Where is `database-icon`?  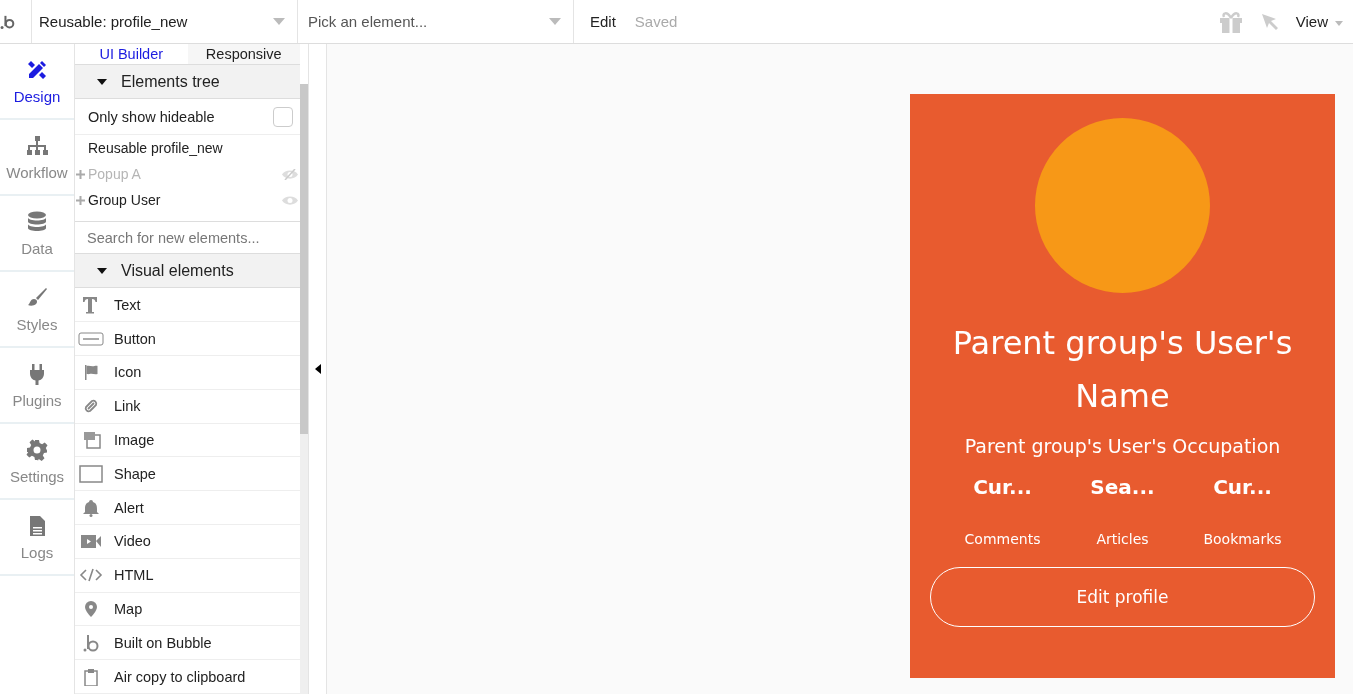
database-icon is located at coordinates (37, 221).